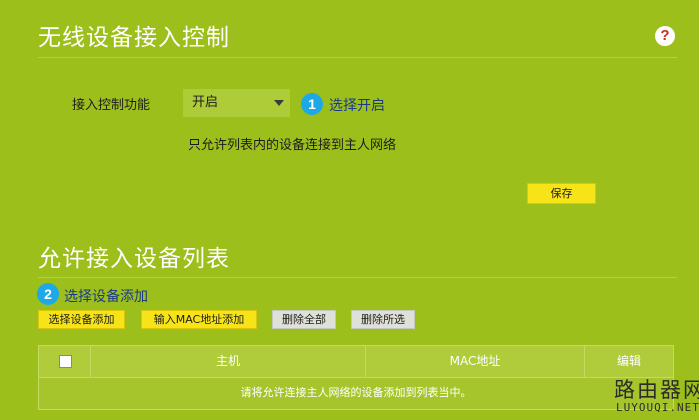  What do you see at coordinates (304, 319) in the screenshot?
I see `delete-all-button: 删除全部` at bounding box center [304, 319].